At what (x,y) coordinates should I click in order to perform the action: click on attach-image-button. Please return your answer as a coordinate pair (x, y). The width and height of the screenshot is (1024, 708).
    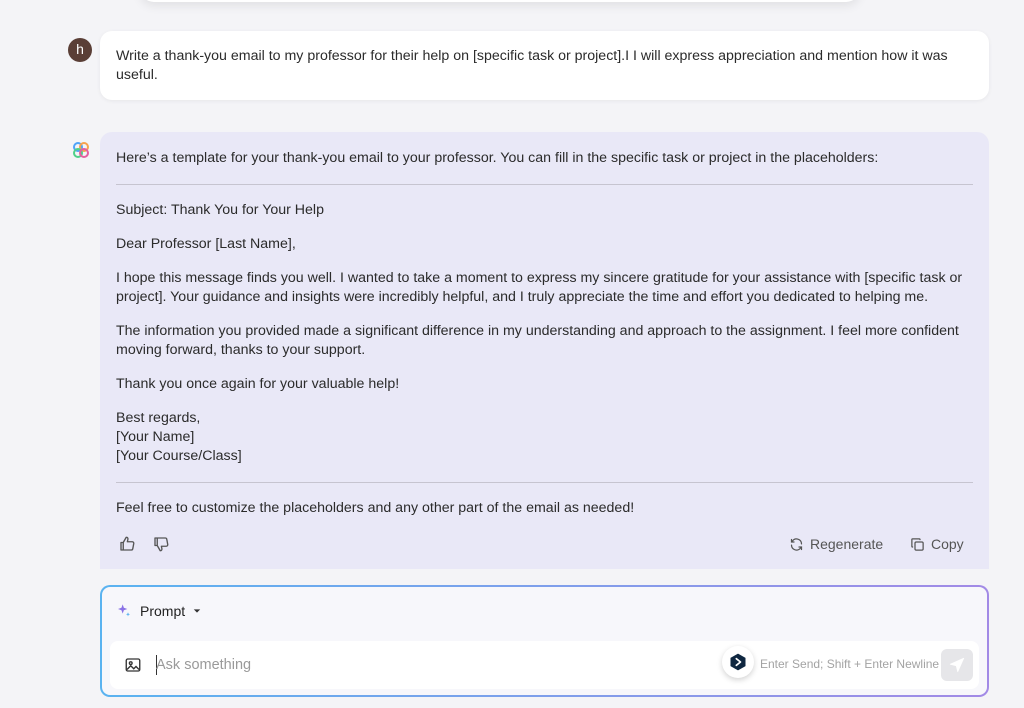
    Looking at the image, I should click on (133, 667).